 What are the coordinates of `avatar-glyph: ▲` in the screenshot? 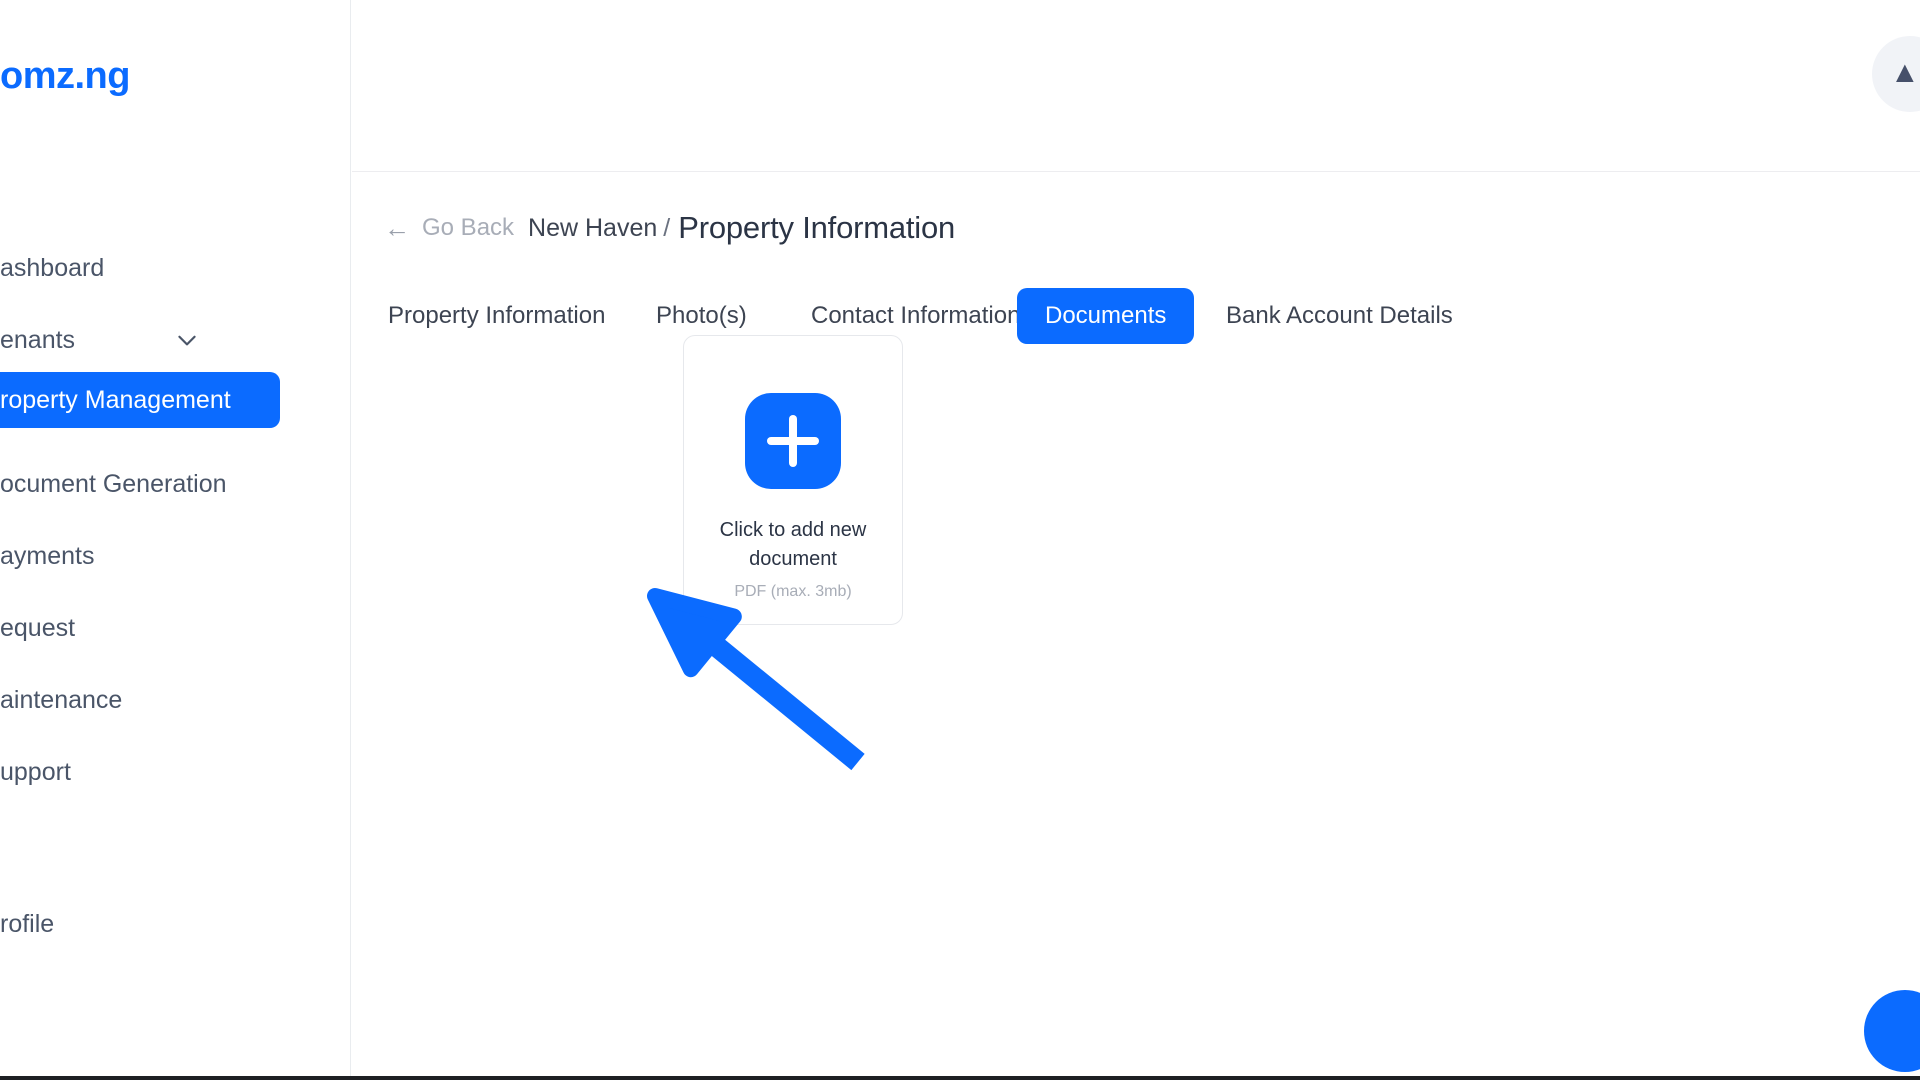 It's located at (1905, 72).